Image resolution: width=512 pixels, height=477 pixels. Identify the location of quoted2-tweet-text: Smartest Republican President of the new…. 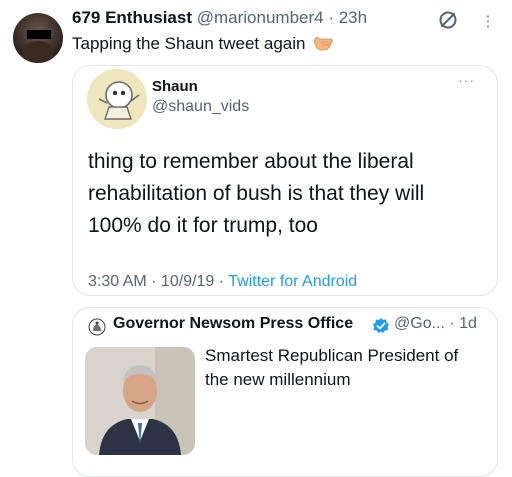
(350, 368).